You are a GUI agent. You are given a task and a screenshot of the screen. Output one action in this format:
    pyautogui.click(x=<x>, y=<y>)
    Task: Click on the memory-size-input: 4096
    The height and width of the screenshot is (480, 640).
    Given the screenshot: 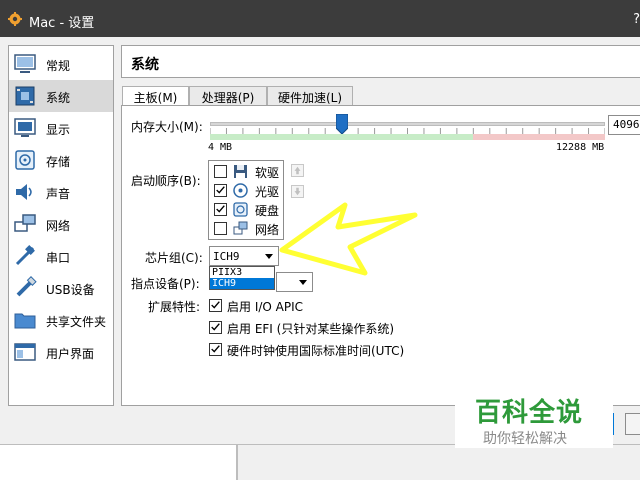 What is the action you would take?
    pyautogui.click(x=624, y=125)
    